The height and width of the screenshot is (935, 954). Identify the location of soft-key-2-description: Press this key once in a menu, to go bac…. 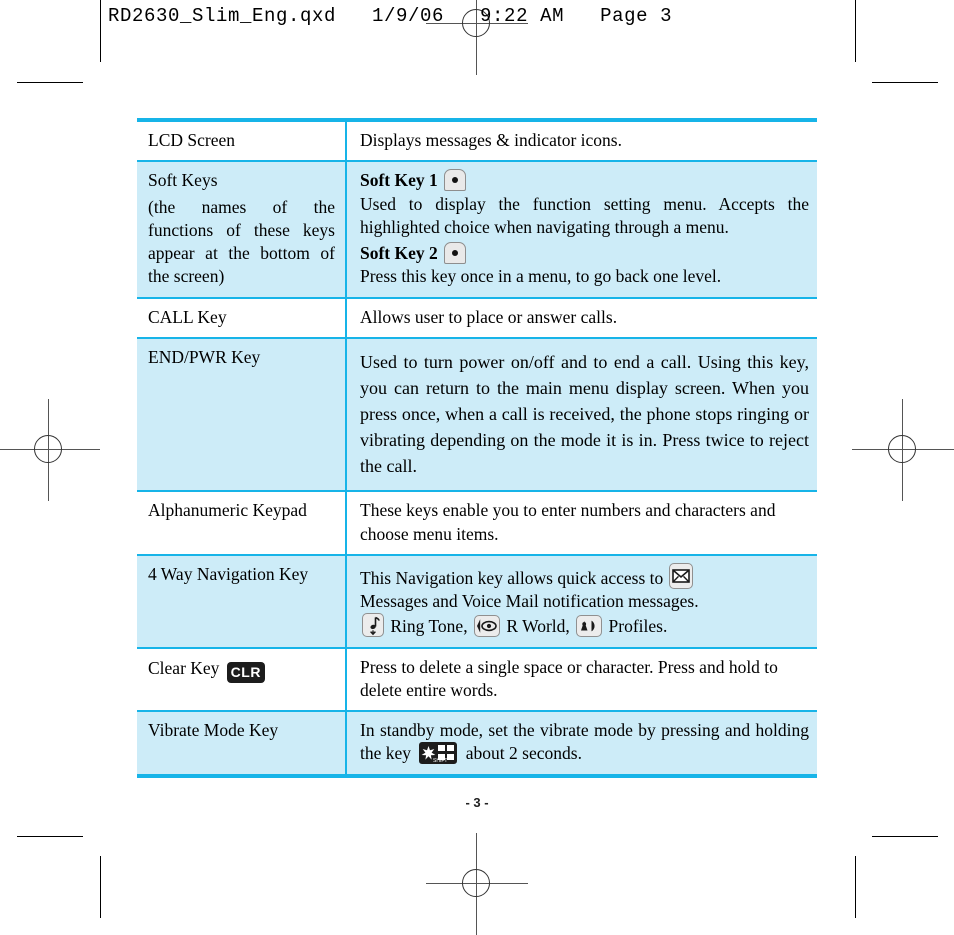
(541, 276).